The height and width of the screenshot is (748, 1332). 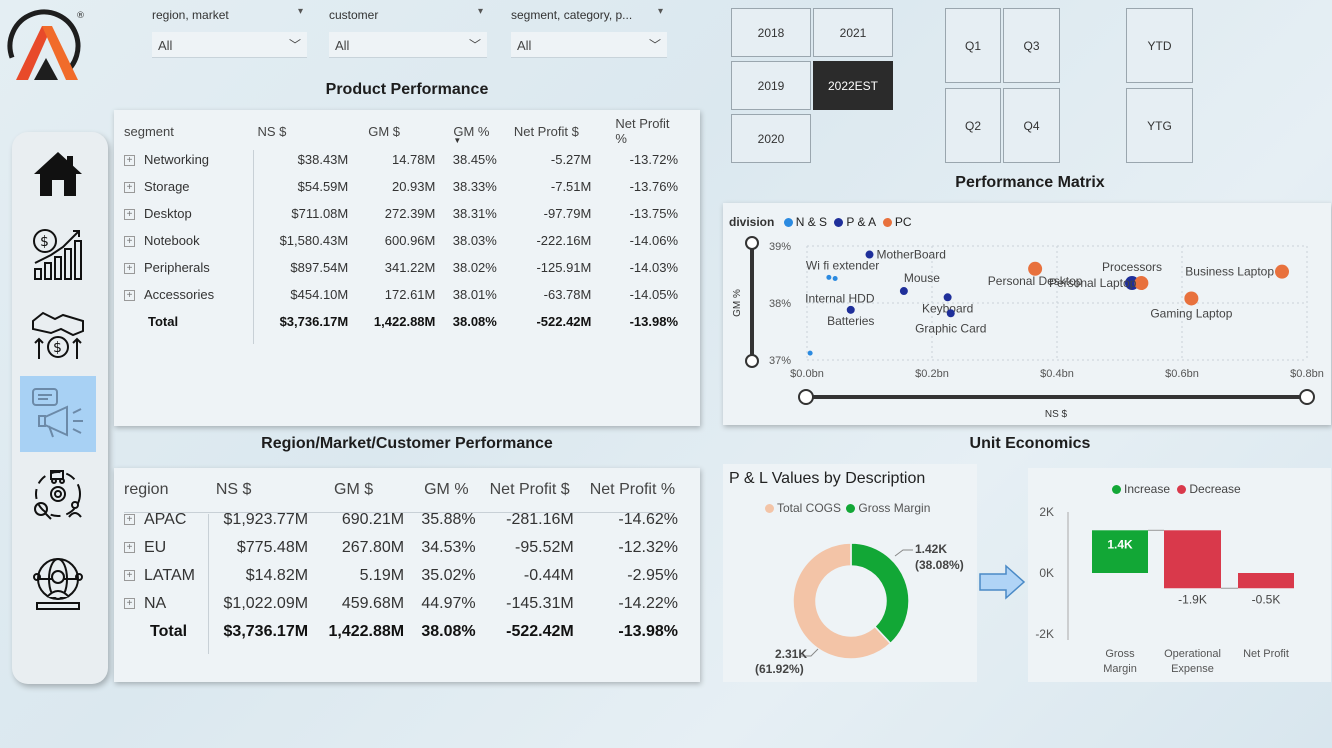 What do you see at coordinates (446, 490) in the screenshot?
I see `column-header: GM %` at bounding box center [446, 490].